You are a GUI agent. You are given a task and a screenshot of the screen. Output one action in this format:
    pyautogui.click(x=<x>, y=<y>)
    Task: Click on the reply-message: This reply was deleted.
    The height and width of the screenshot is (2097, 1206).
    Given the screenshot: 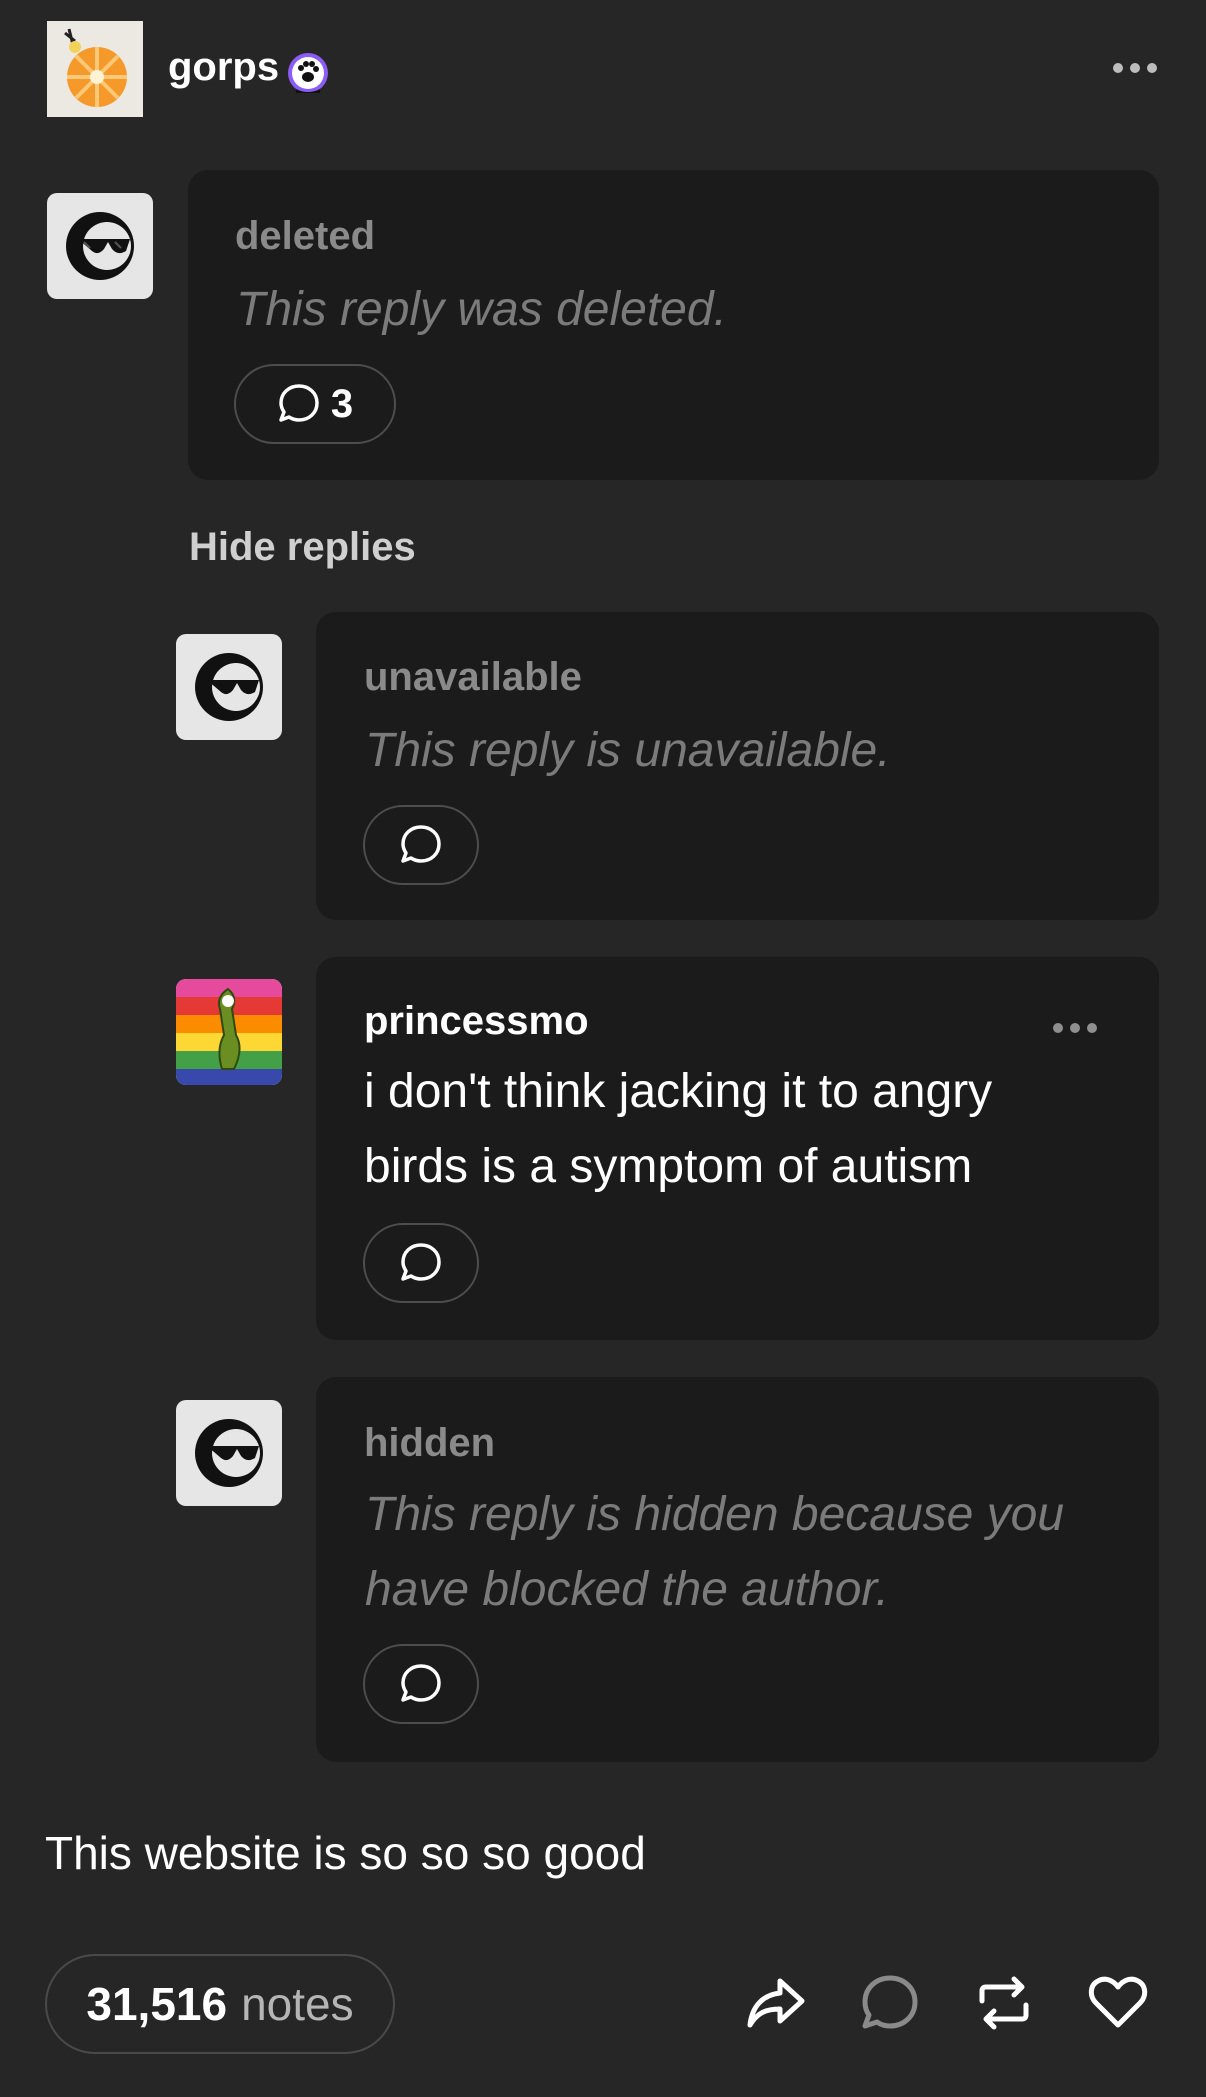 What is the action you would take?
    pyautogui.click(x=481, y=309)
    